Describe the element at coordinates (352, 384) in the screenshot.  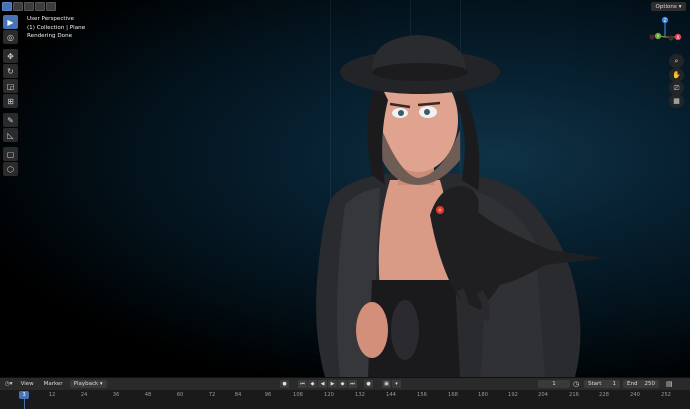
I see `jump-end-icon: ⏭` at that location.